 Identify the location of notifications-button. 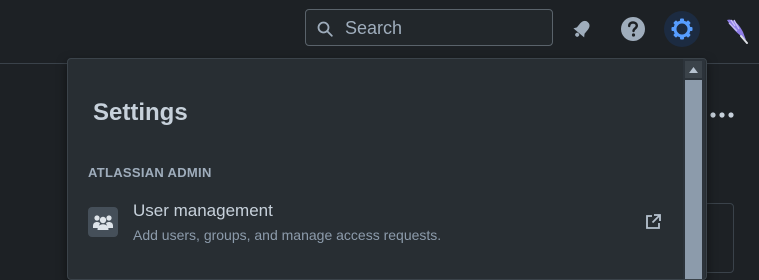
(582, 29).